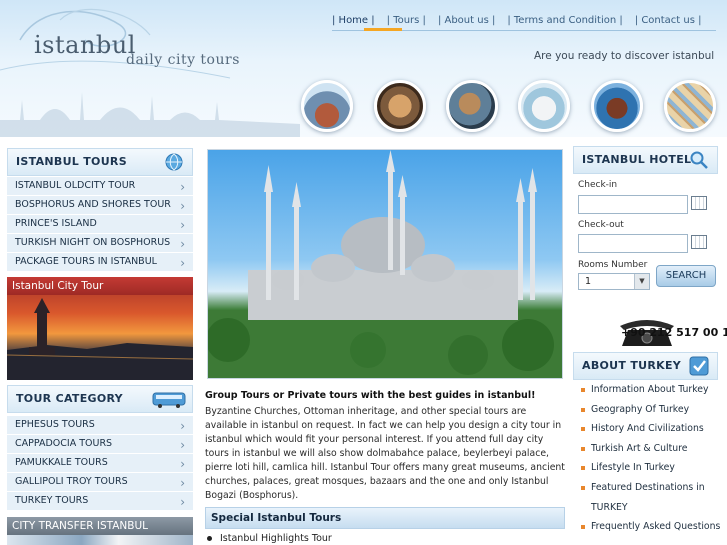  What do you see at coordinates (86, 261) in the screenshot?
I see `tour-label: PACKAGE TOURS IN ISTANBUL` at bounding box center [86, 261].